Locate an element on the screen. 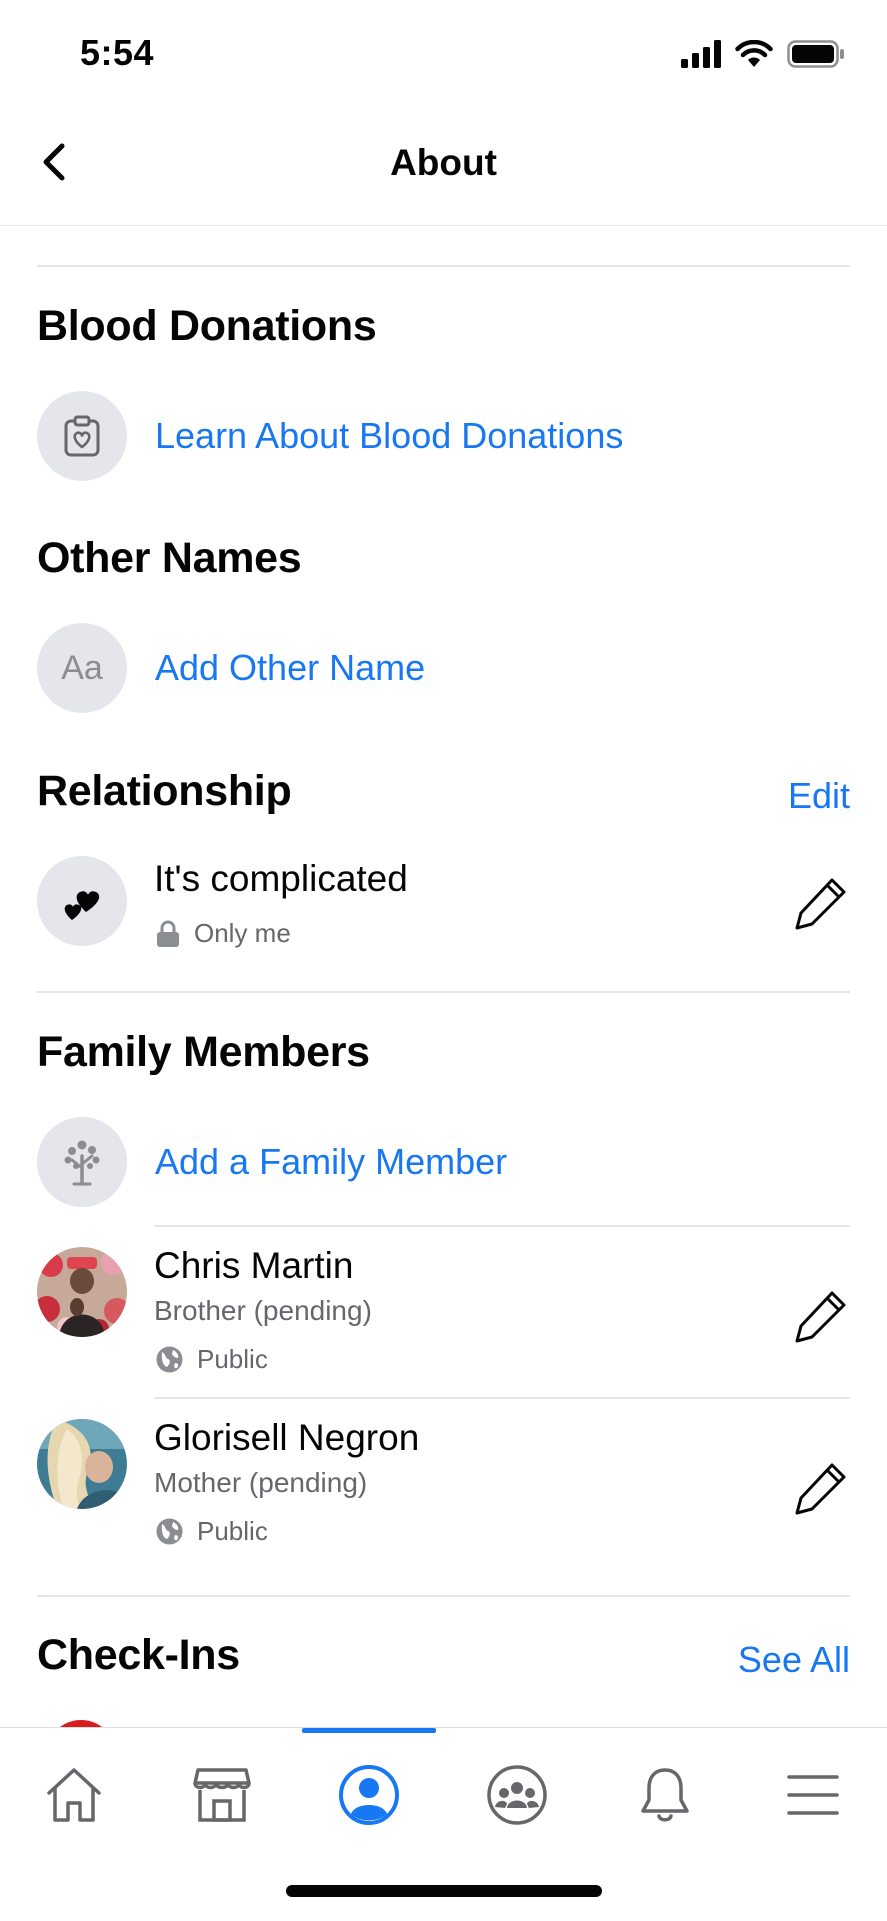 The height and width of the screenshot is (1921, 887). battery-icon is located at coordinates (815, 54).